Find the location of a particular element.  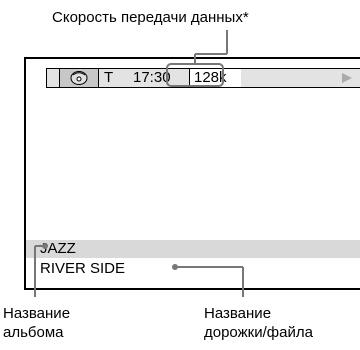

album-name: JAZZ is located at coordinates (58, 248).